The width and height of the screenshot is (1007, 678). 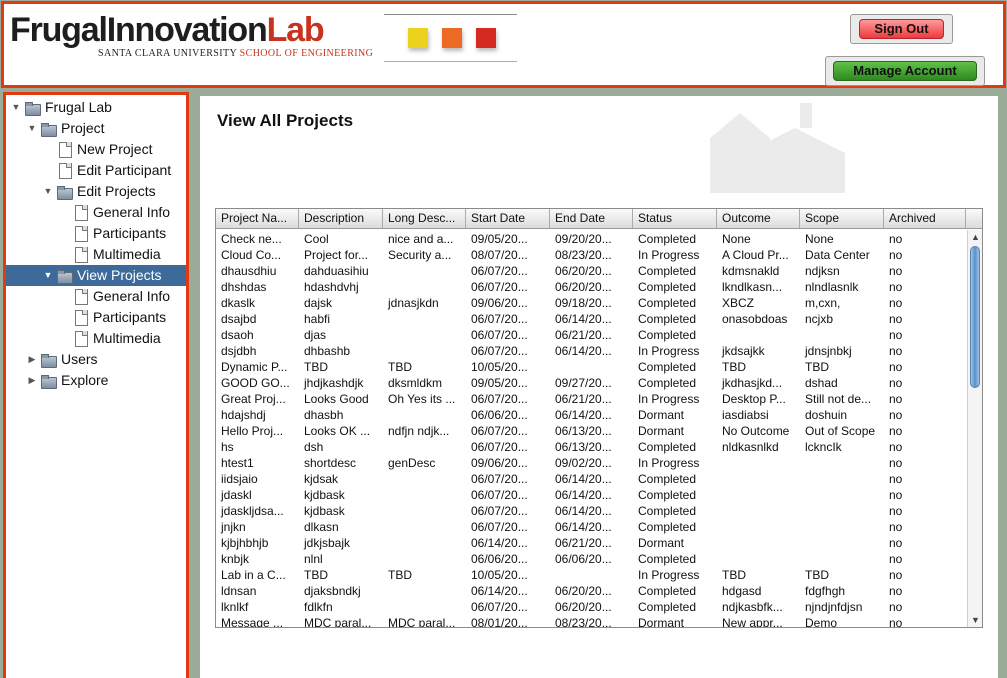 I want to click on cell-scope: m,cxn,, so click(x=823, y=303).